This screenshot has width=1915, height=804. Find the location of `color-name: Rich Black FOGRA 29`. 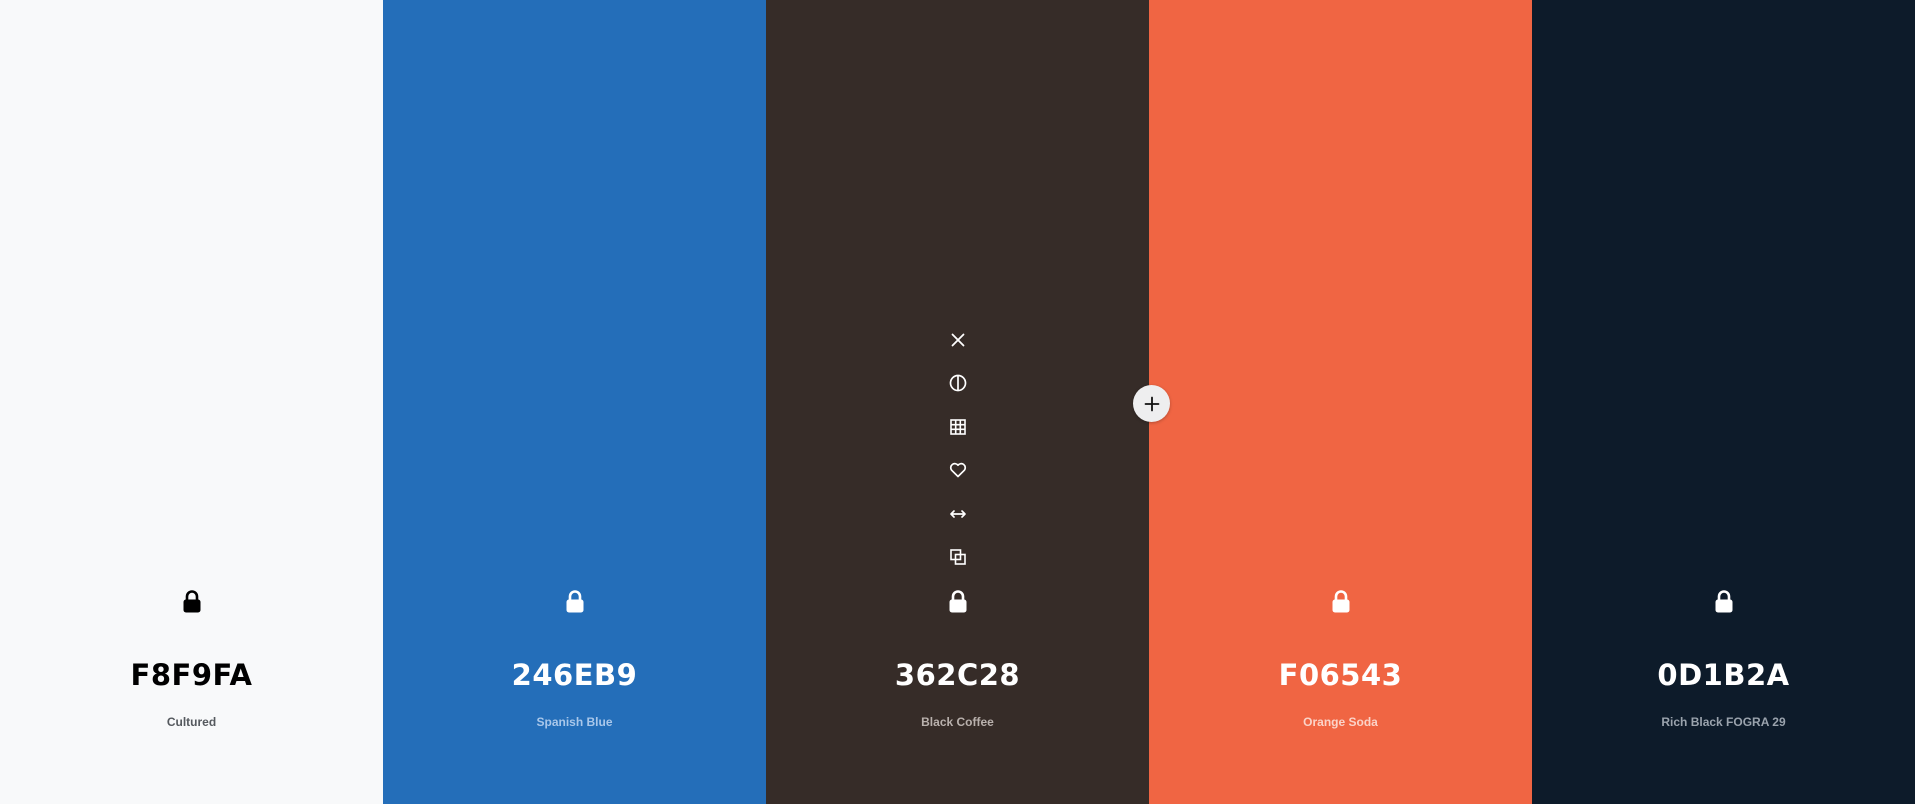

color-name: Rich Black FOGRA 29 is located at coordinates (1723, 722).